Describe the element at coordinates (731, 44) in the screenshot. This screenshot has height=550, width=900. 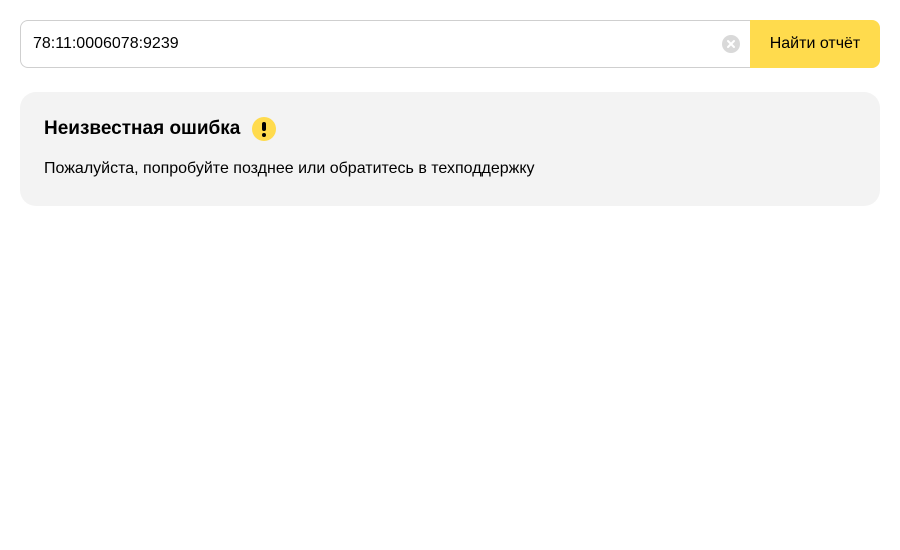
I see `close-circle-icon` at that location.